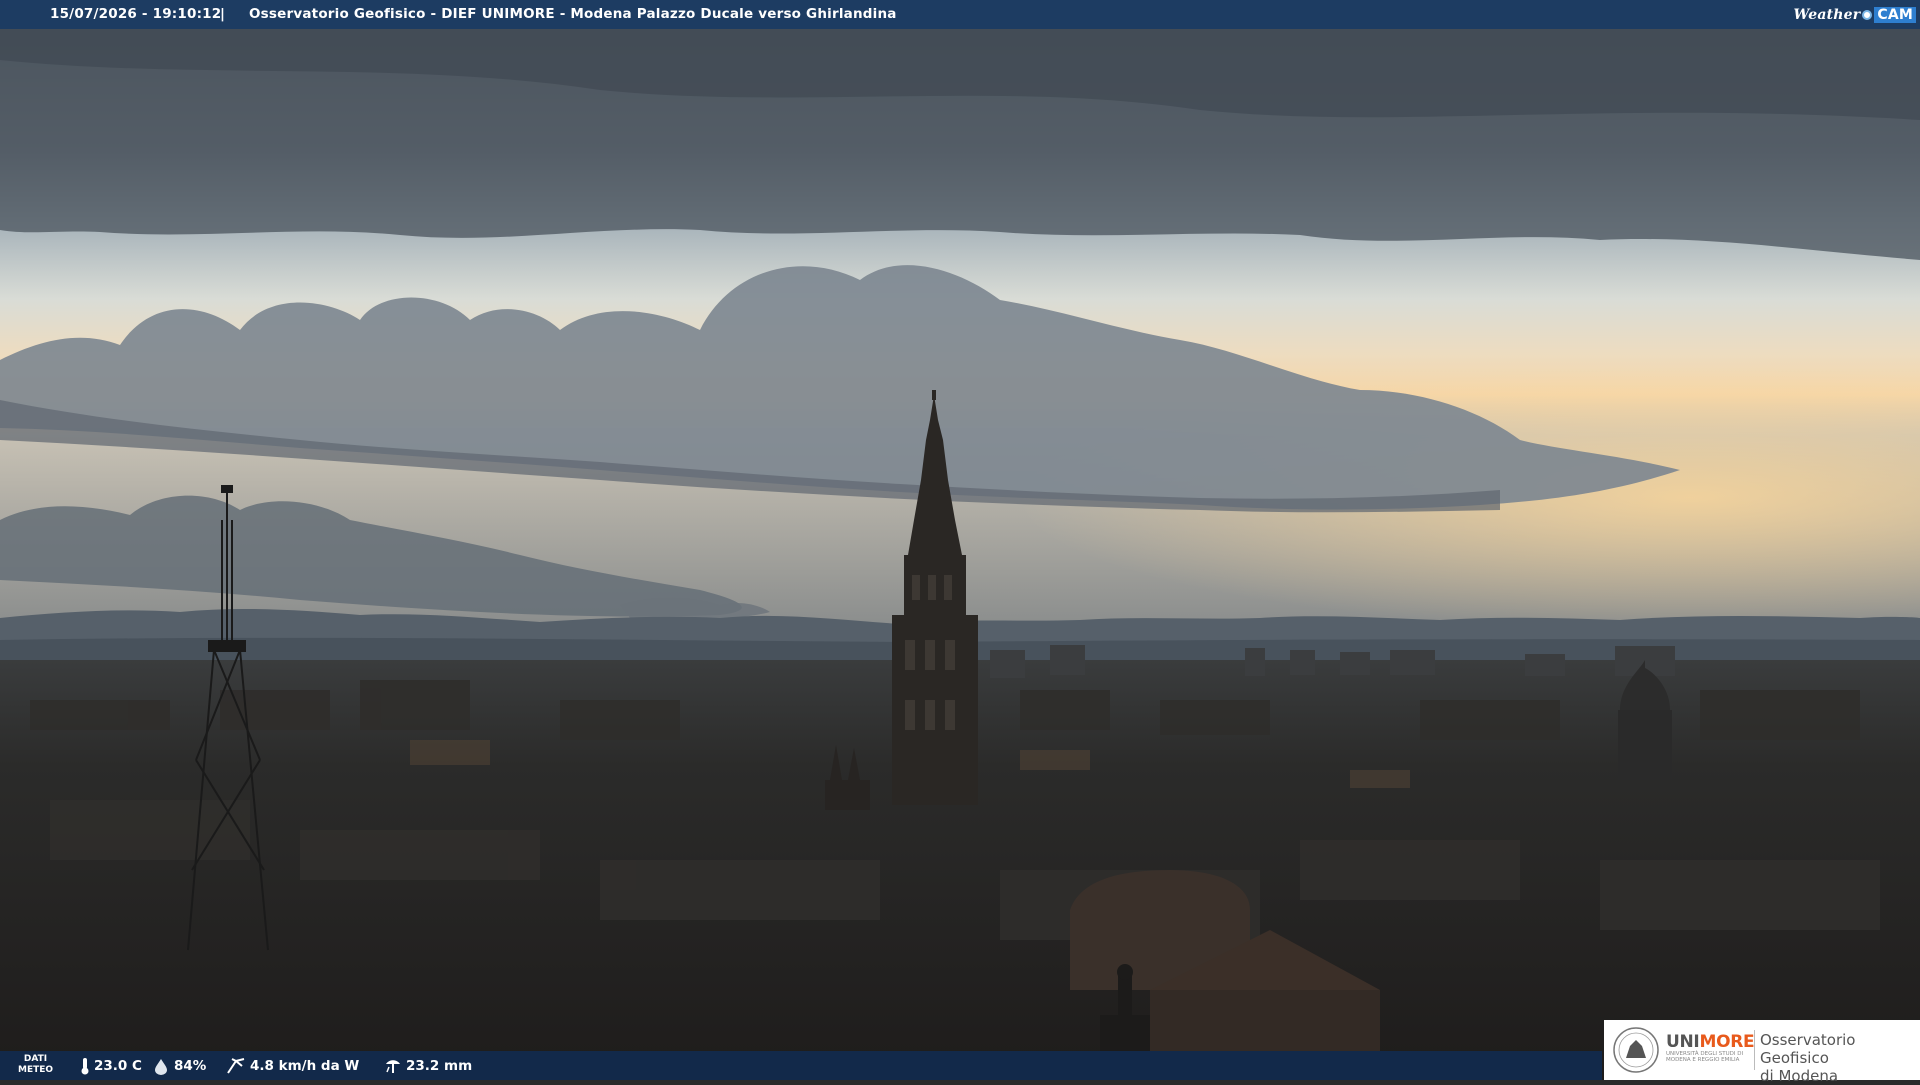  What do you see at coordinates (1636, 1050) in the screenshot?
I see `university-seal-icon` at bounding box center [1636, 1050].